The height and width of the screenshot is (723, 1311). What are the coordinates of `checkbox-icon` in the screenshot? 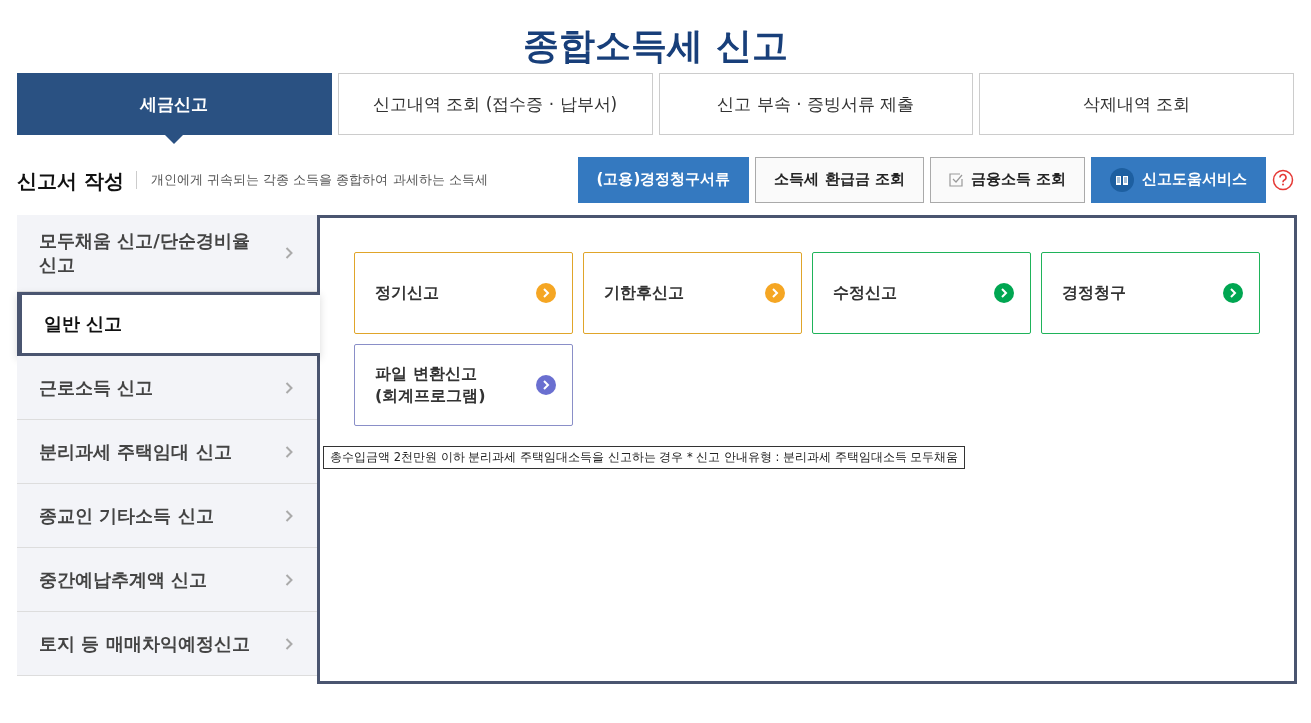 It's located at (955, 179).